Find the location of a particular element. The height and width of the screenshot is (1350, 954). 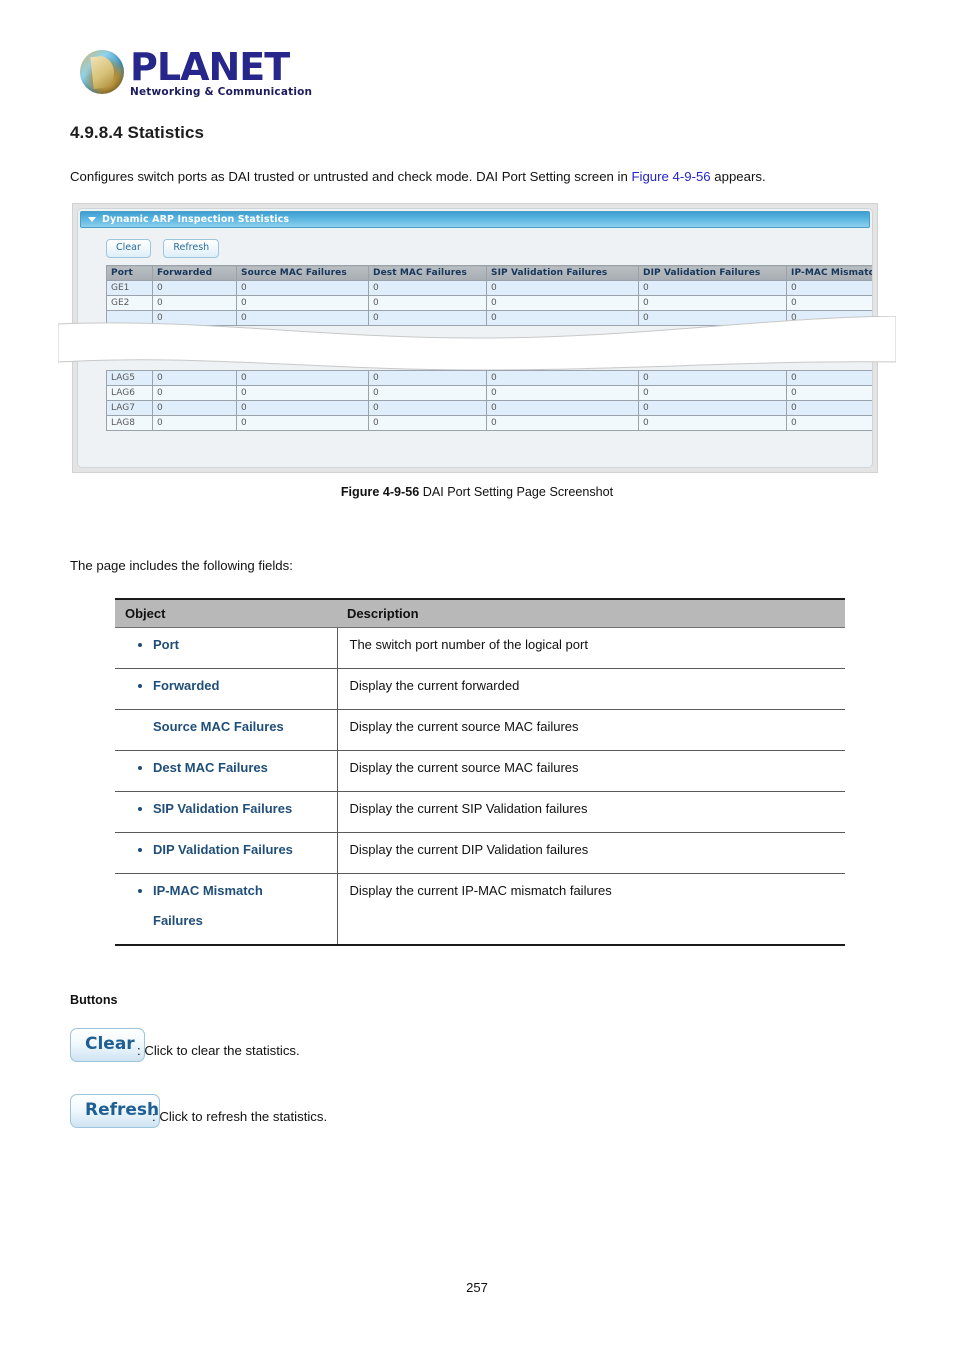

figure-caption-label: Figure 4-9-56 is located at coordinates (380, 492).